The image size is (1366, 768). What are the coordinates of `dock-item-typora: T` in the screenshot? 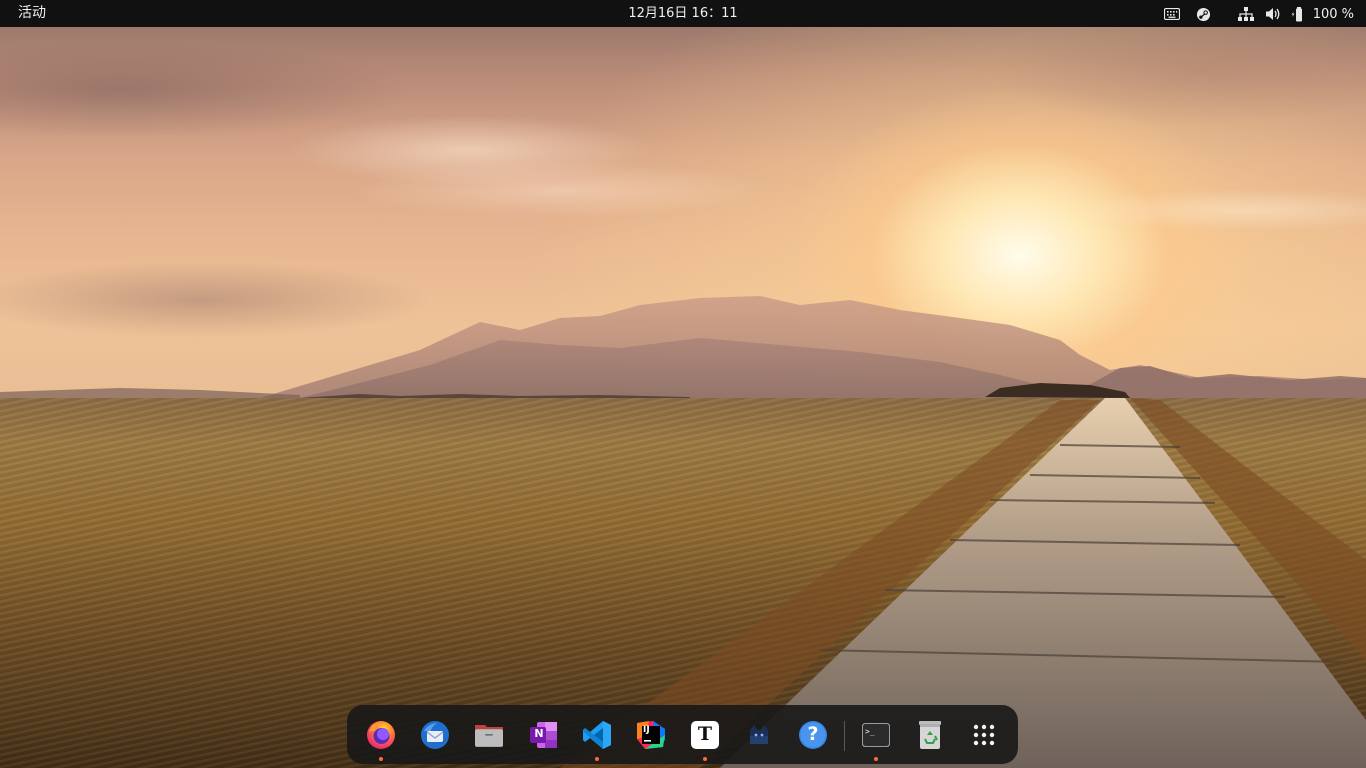 It's located at (705, 738).